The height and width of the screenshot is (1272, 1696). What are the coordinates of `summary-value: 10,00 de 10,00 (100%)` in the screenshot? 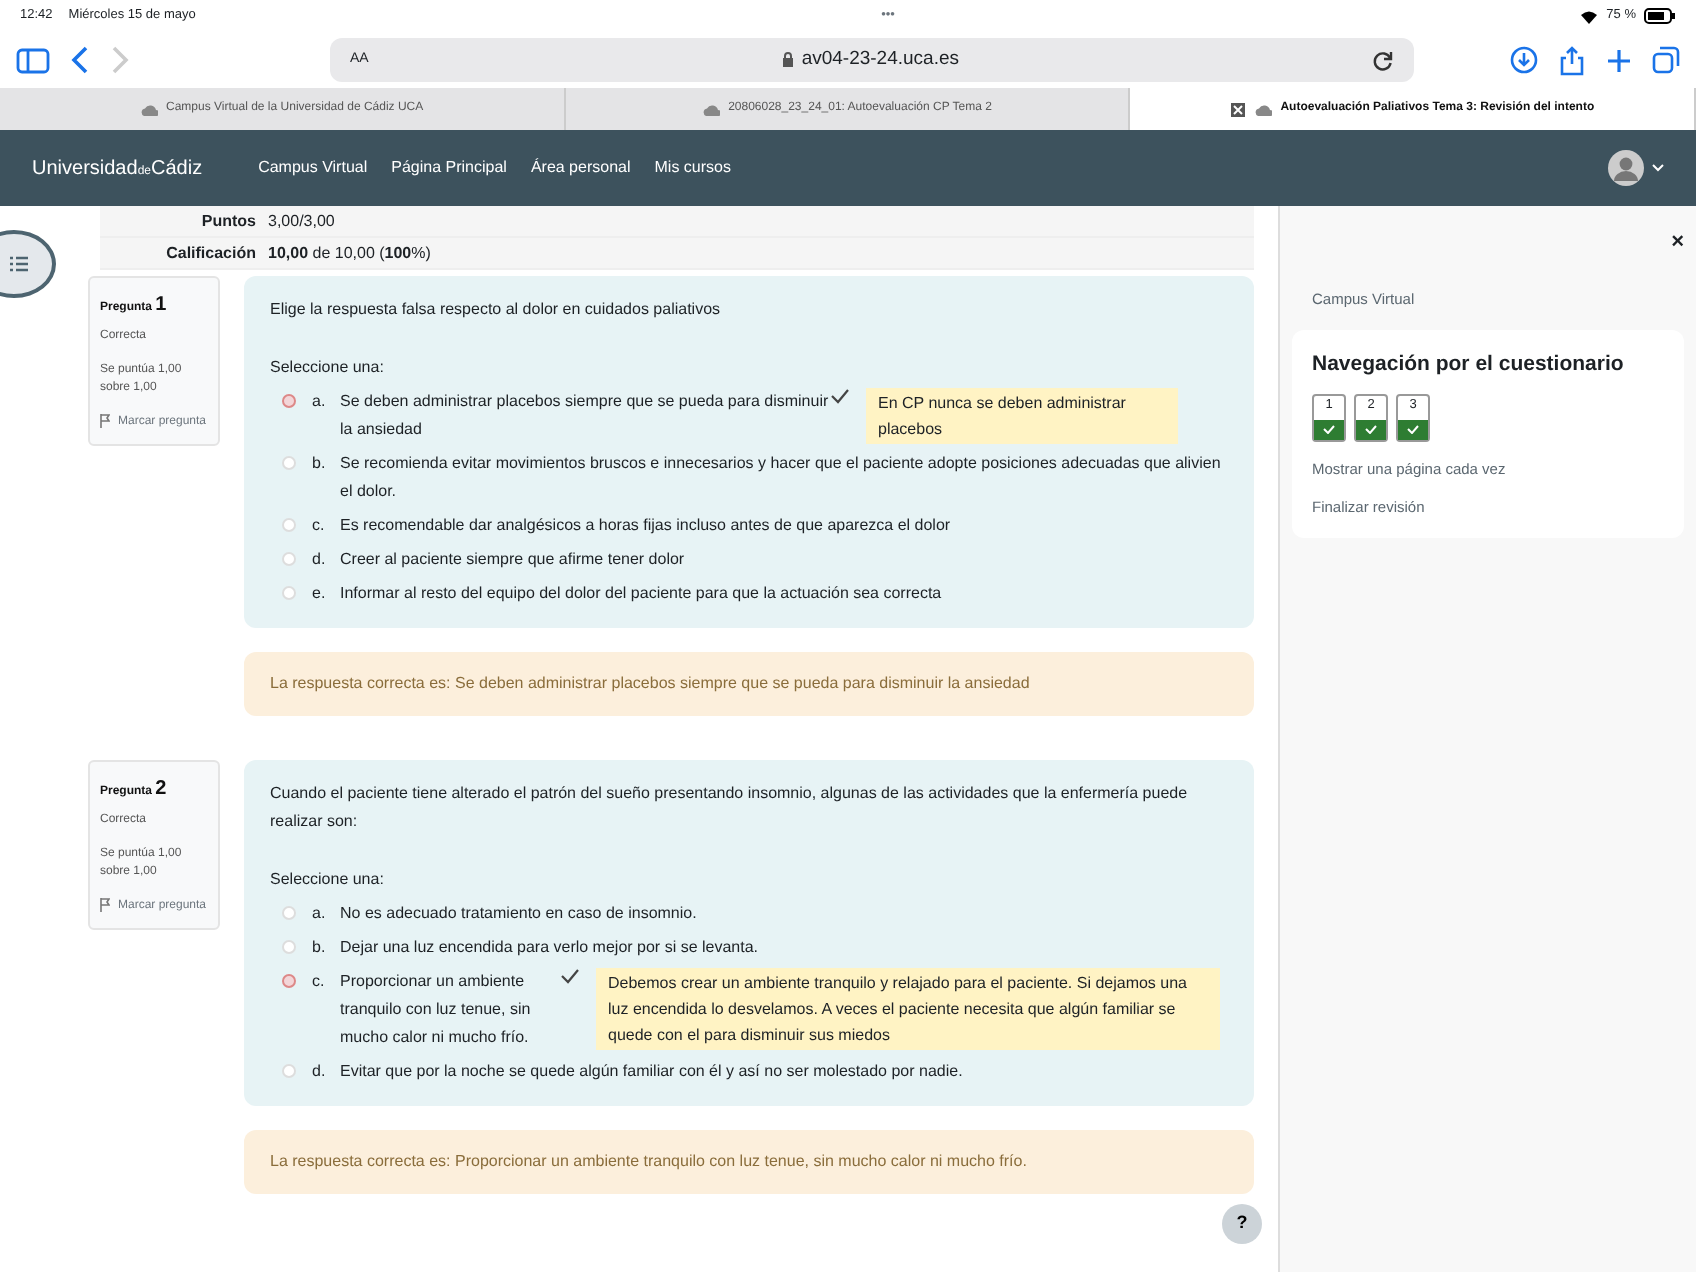 It's located at (349, 253).